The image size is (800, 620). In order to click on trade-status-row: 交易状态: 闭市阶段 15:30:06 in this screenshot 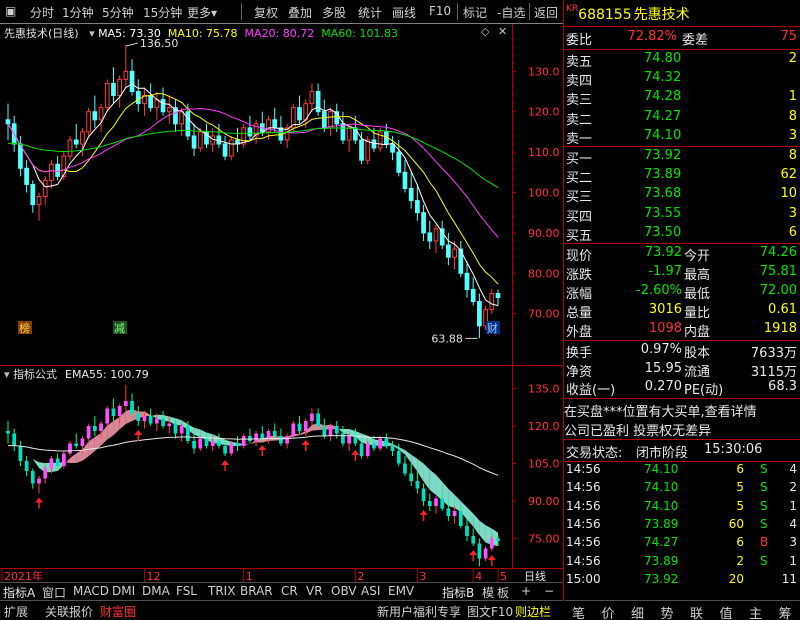, I will do `click(682, 451)`.